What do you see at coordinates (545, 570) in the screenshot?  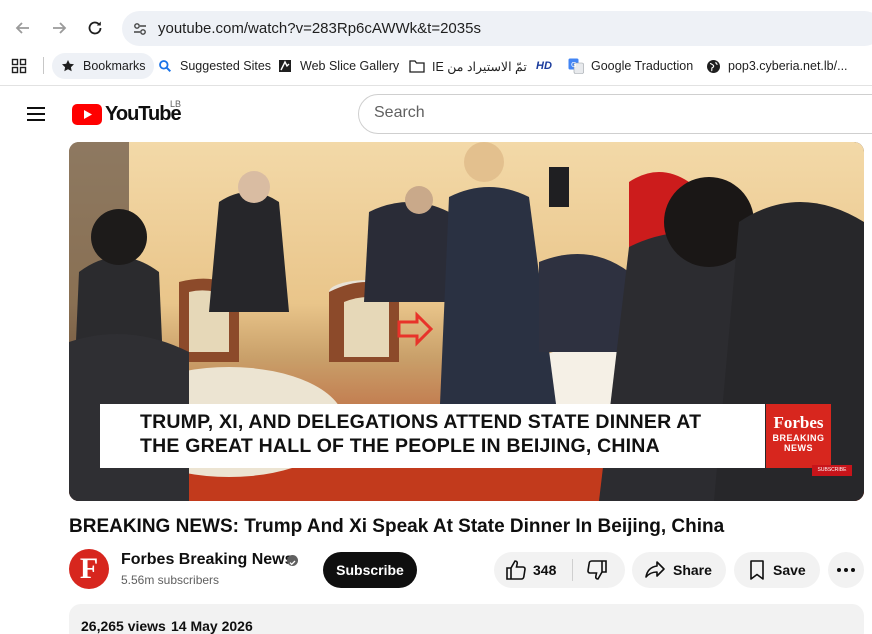 I see `like-count: 348` at bounding box center [545, 570].